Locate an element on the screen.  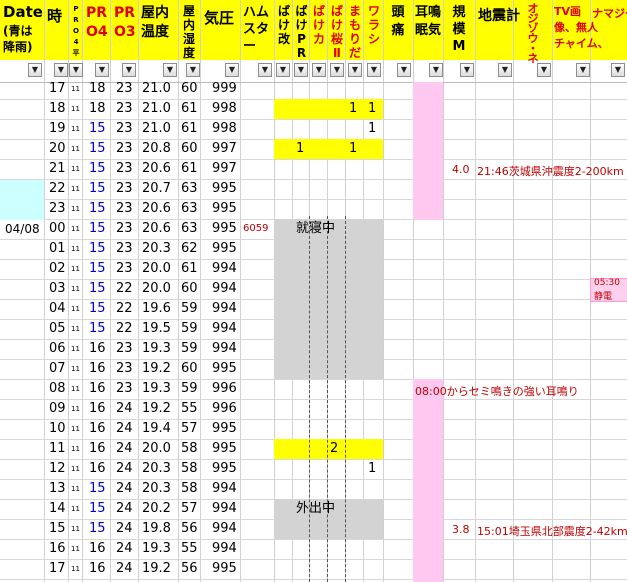
cell-hour: 18 is located at coordinates (57, 108).